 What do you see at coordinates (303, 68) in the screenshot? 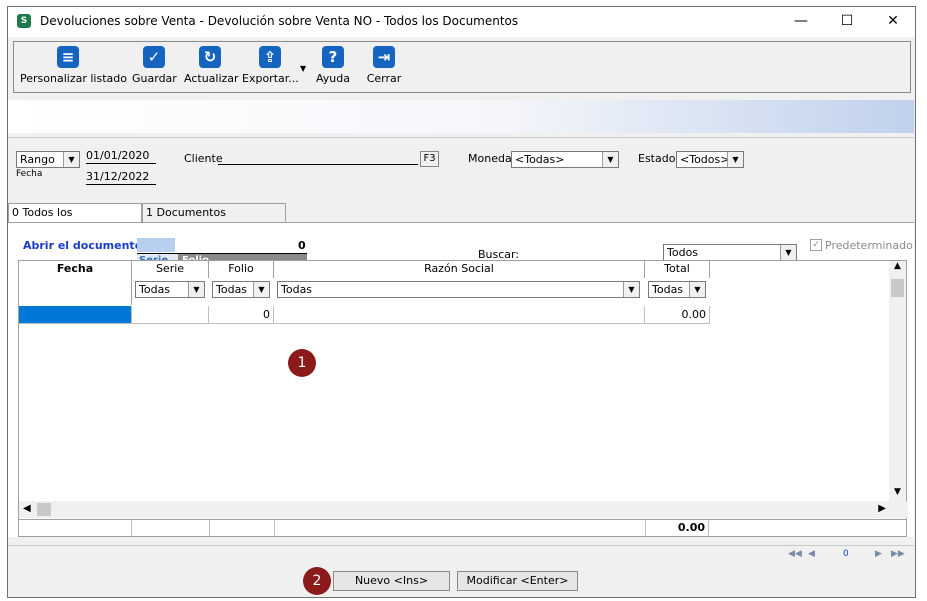
I see `exportar-dropdown-icon: ▼` at bounding box center [303, 68].